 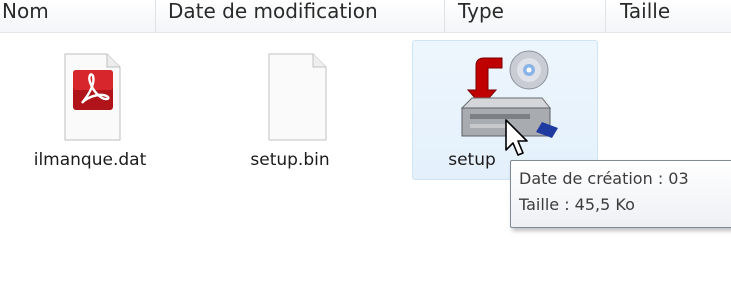 What do you see at coordinates (92, 97) in the screenshot?
I see `pdf-file-icon` at bounding box center [92, 97].